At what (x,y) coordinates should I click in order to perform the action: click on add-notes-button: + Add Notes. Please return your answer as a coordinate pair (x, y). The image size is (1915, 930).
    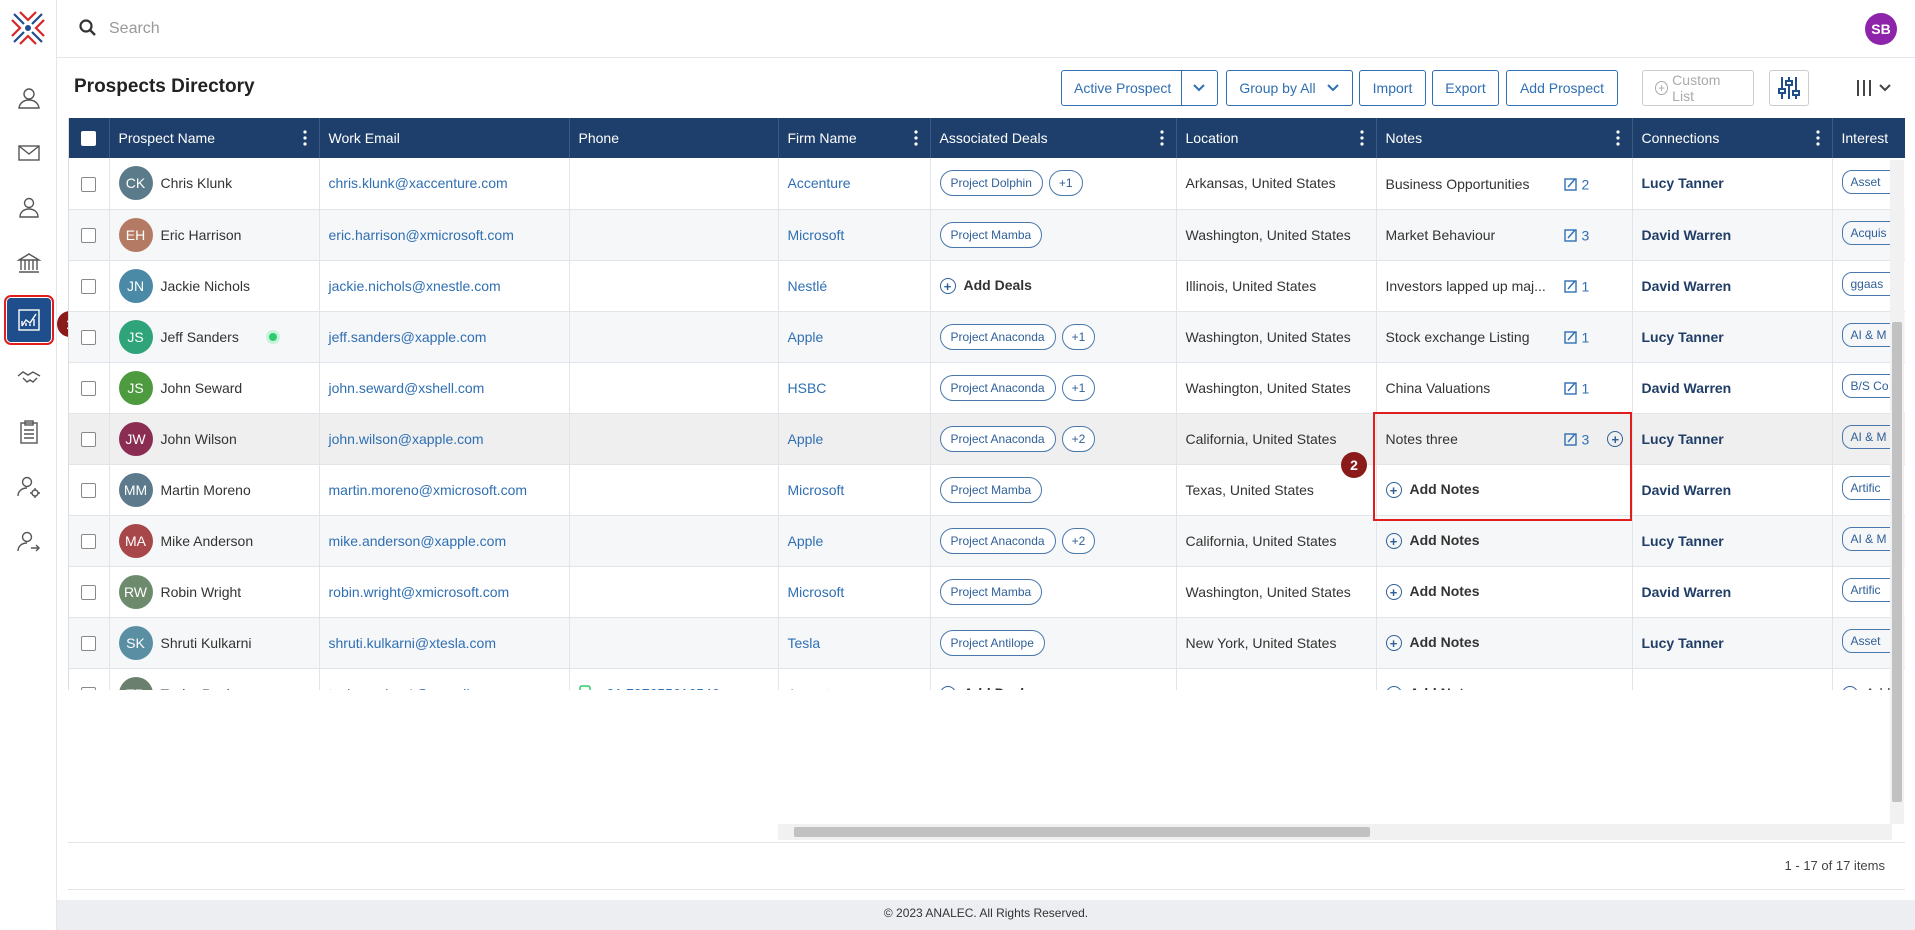
    Looking at the image, I should click on (1432, 643).